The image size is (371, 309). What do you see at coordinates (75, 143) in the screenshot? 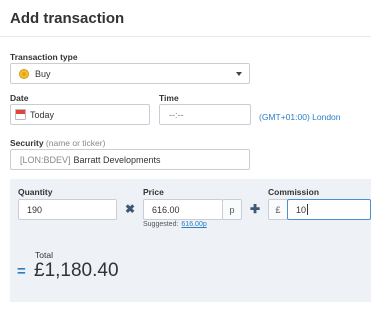
I see `security-label-hint: (name or ticker)` at bounding box center [75, 143].